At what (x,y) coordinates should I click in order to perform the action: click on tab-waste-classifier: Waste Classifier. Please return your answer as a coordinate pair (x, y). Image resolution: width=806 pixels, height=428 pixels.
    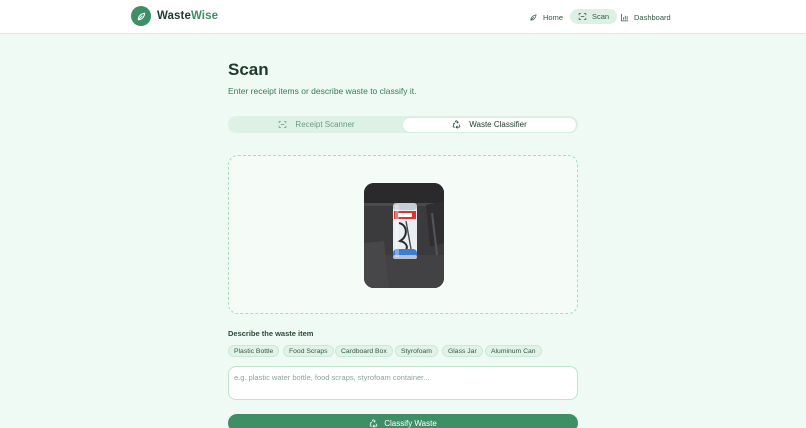
    Looking at the image, I should click on (489, 124).